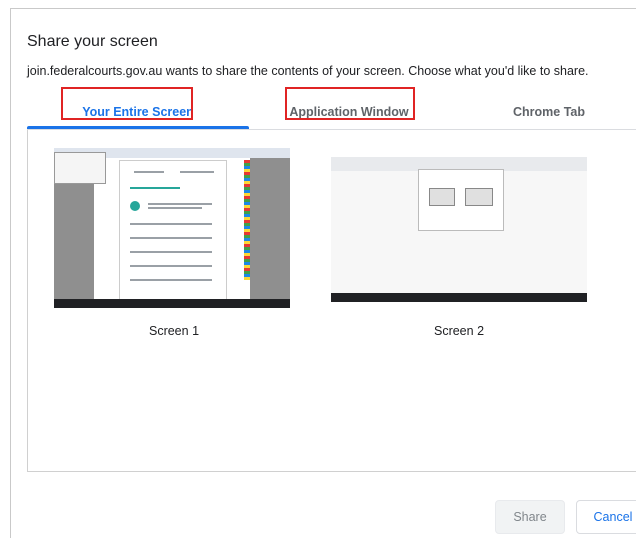 Image resolution: width=636 pixels, height=538 pixels. Describe the element at coordinates (92, 41) in the screenshot. I see `dialog-title: Share your screen` at that location.